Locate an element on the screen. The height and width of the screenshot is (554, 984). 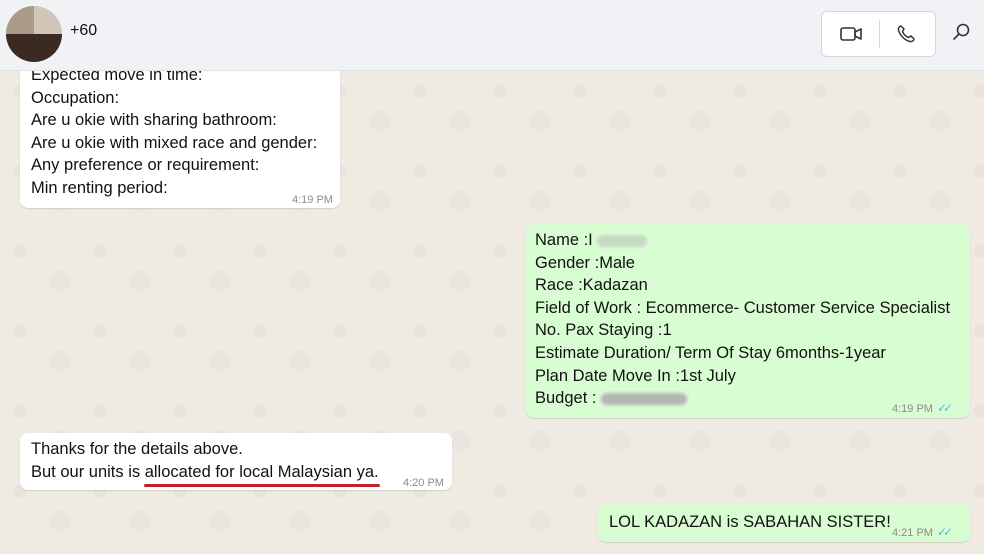
message-timestamp: 4:20 PM is located at coordinates (423, 483).